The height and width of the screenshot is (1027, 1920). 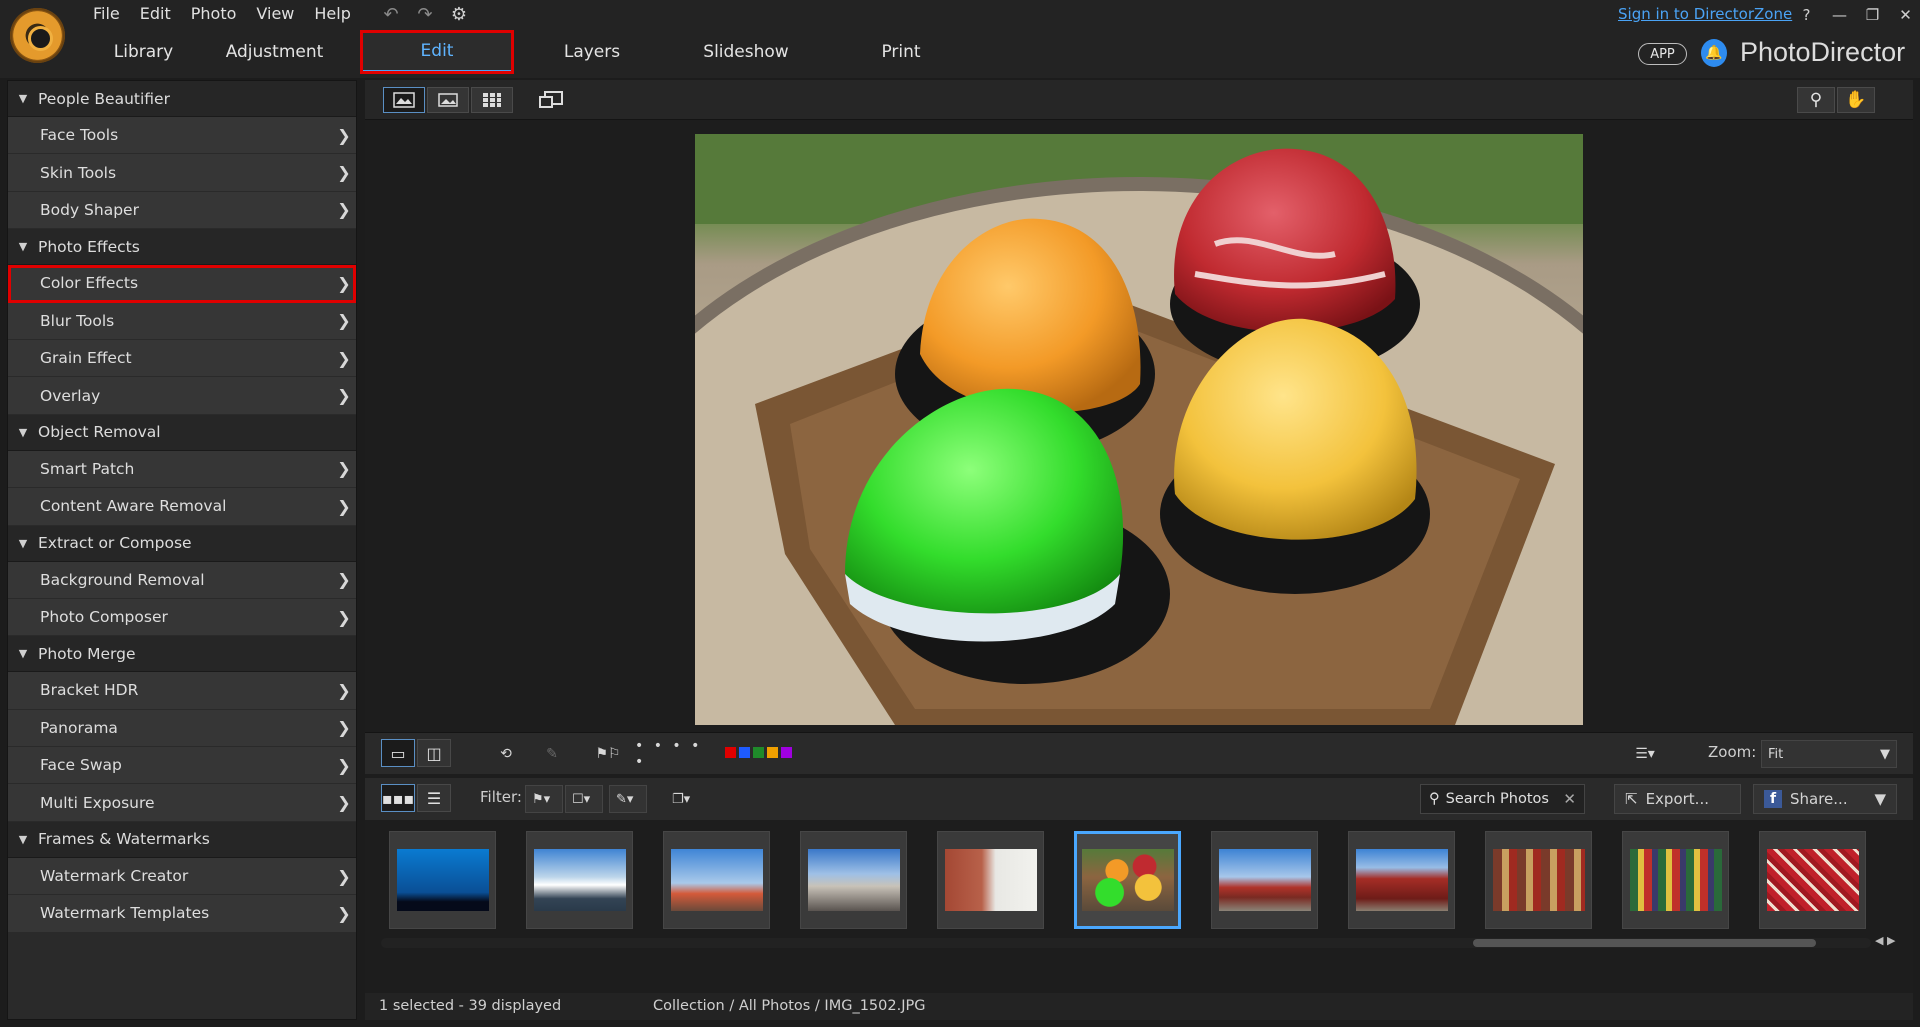 I want to click on redo-icon: ↷, so click(x=425, y=14).